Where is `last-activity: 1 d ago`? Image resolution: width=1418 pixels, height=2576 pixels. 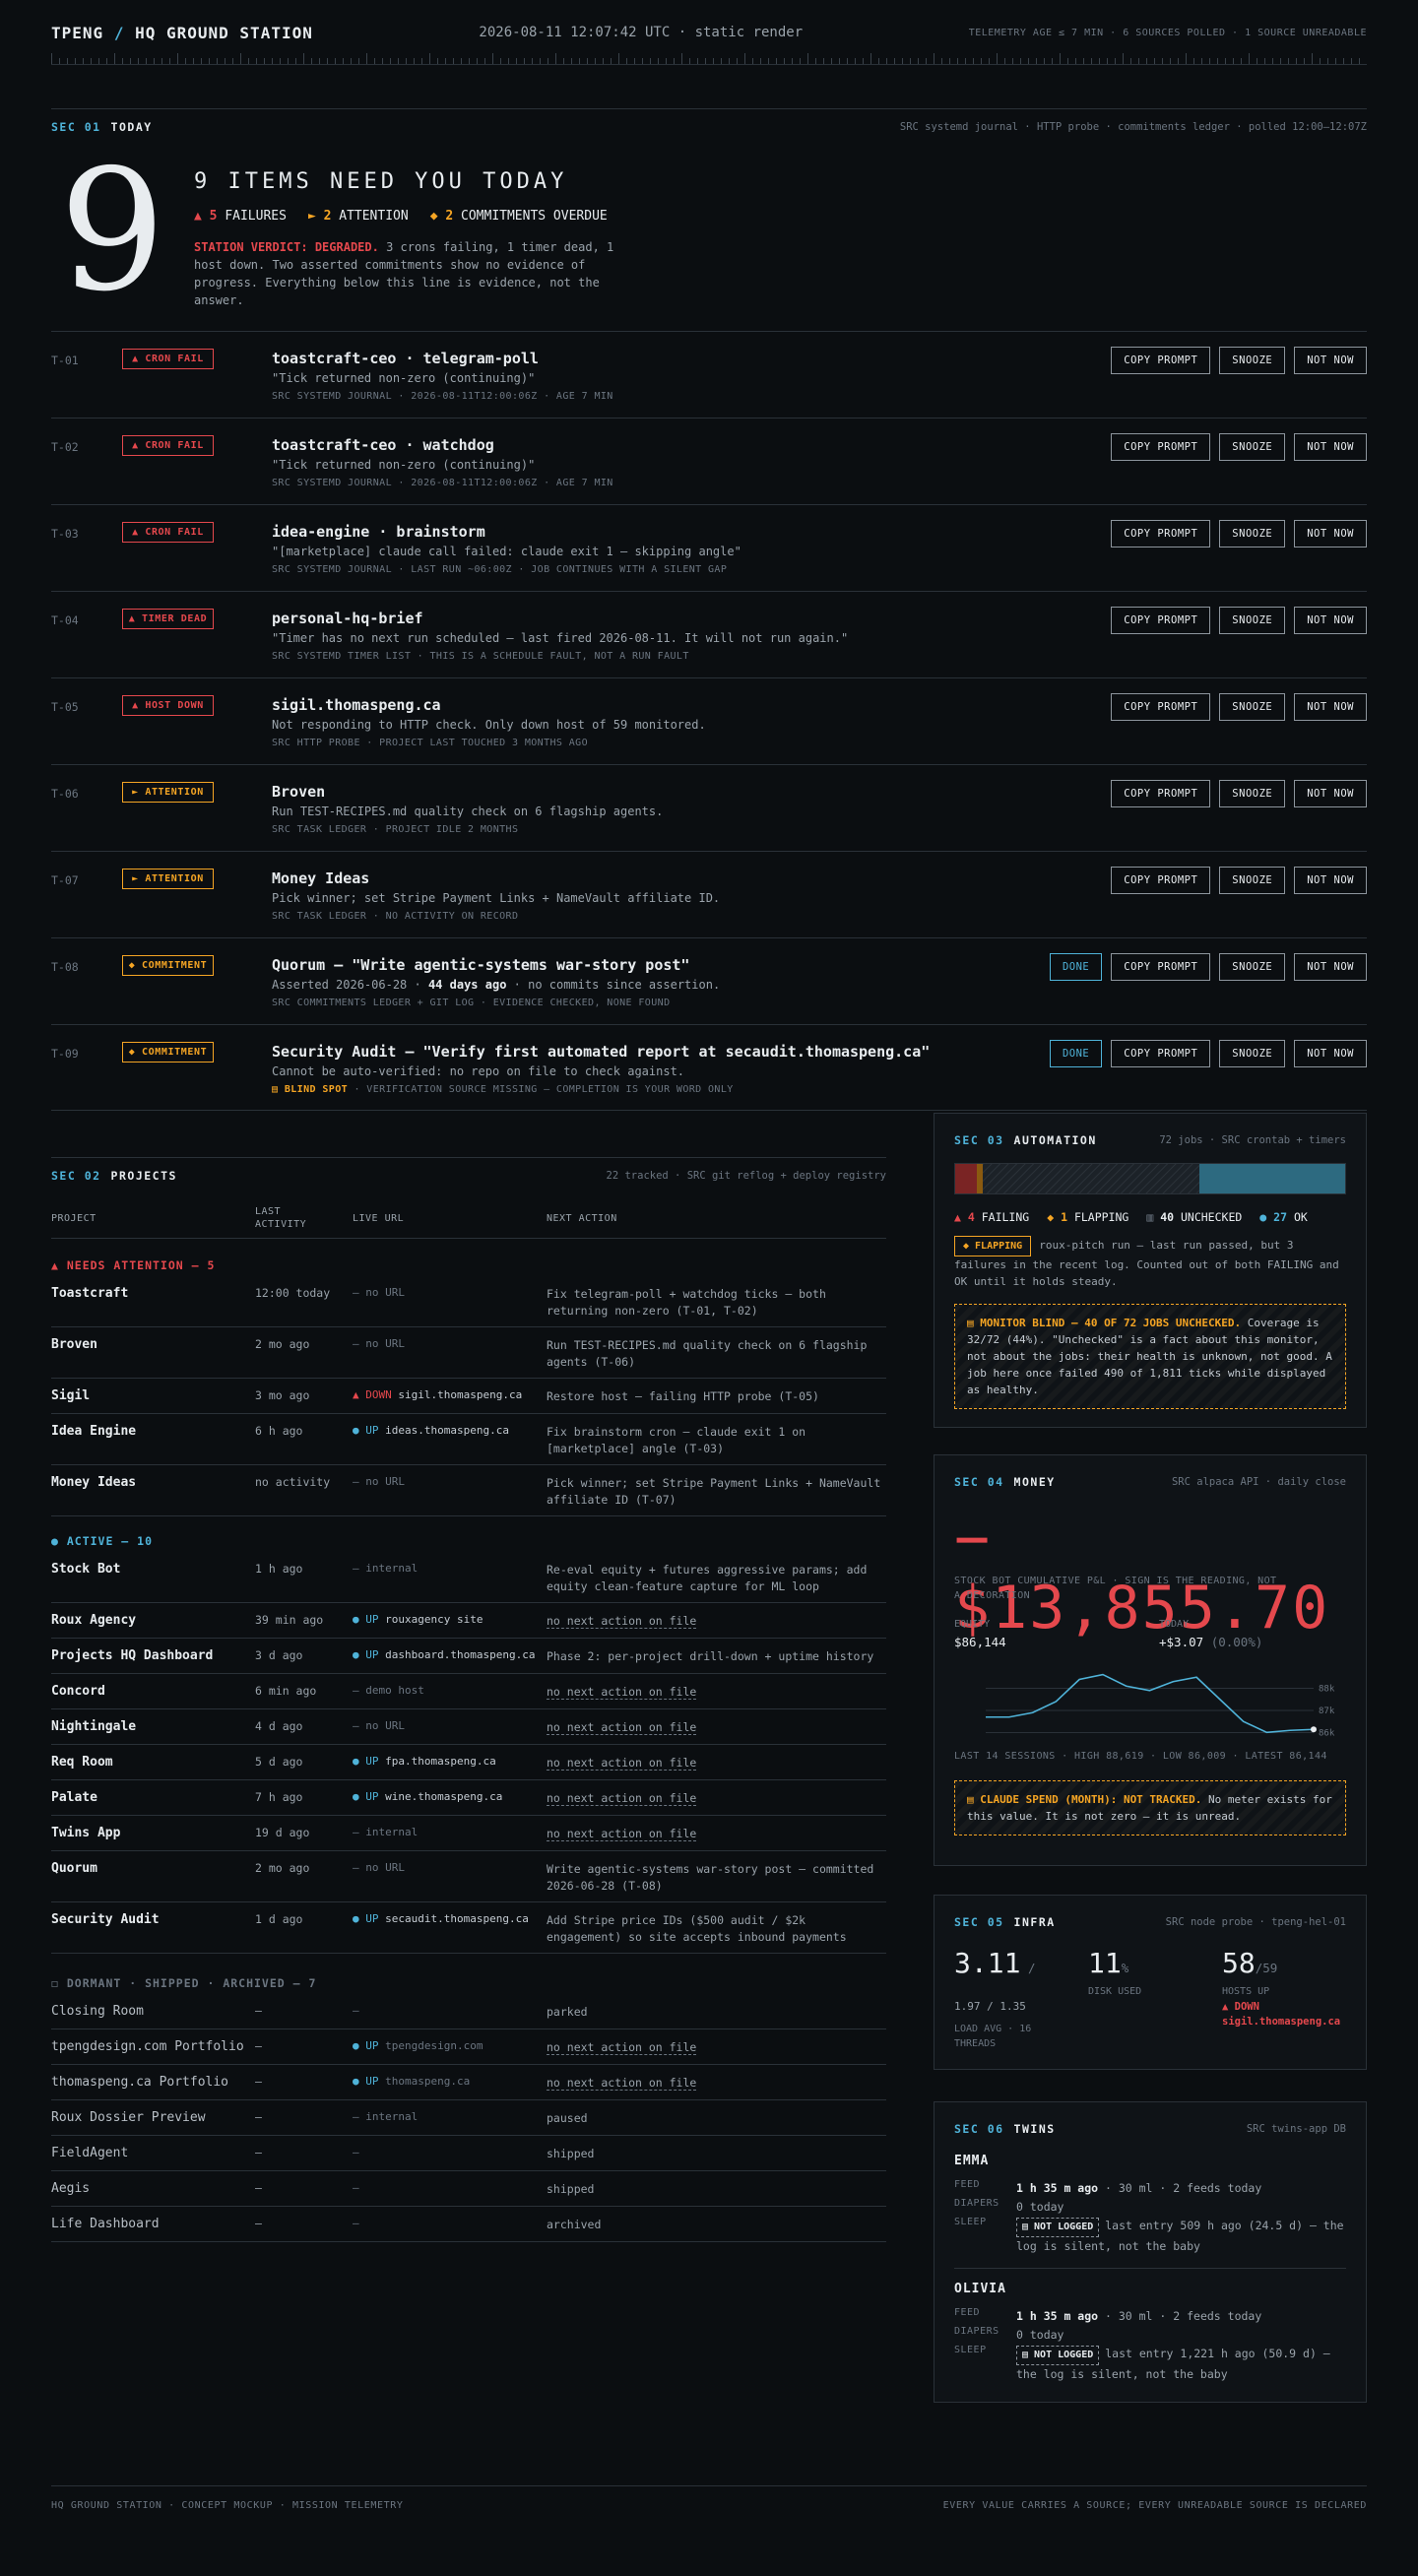
last-activity: 1 d ago is located at coordinates (279, 1919).